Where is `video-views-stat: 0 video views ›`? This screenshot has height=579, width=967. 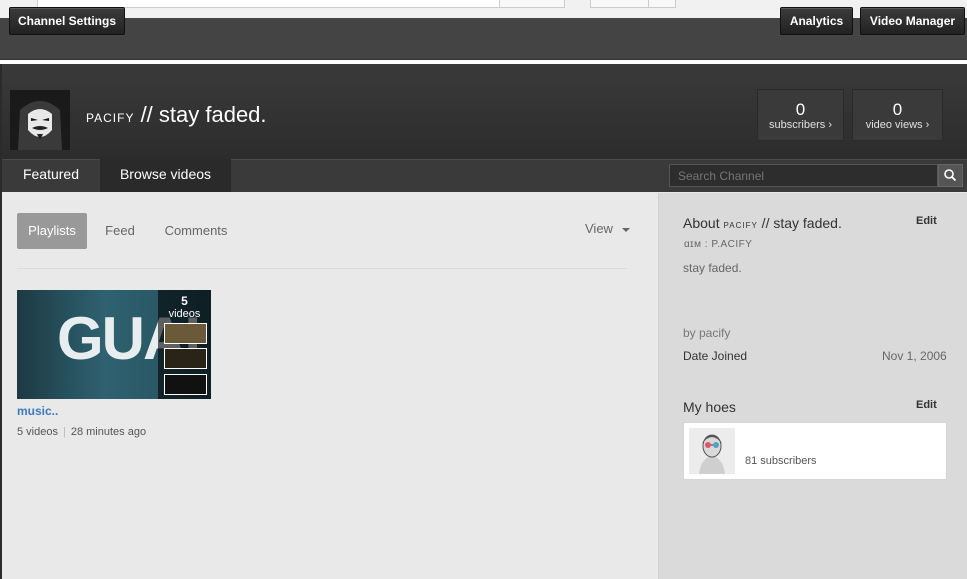
video-views-stat: 0 video views › is located at coordinates (897, 115).